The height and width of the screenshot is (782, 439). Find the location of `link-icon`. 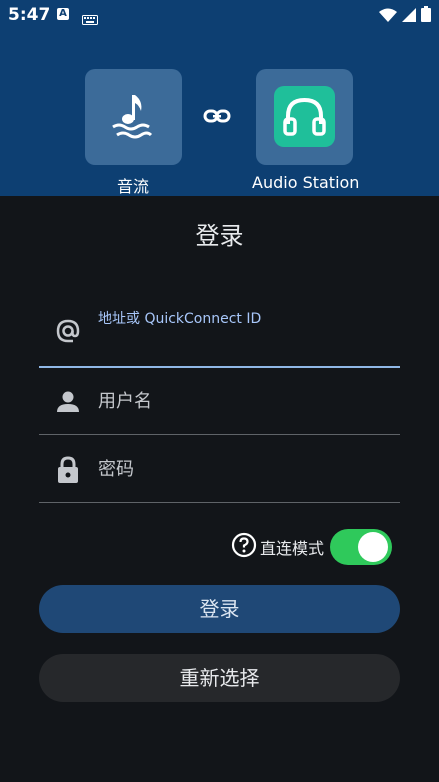

link-icon is located at coordinates (217, 118).